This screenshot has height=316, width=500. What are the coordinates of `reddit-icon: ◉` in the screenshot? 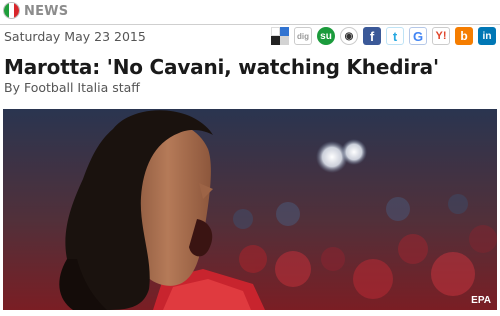 It's located at (349, 36).